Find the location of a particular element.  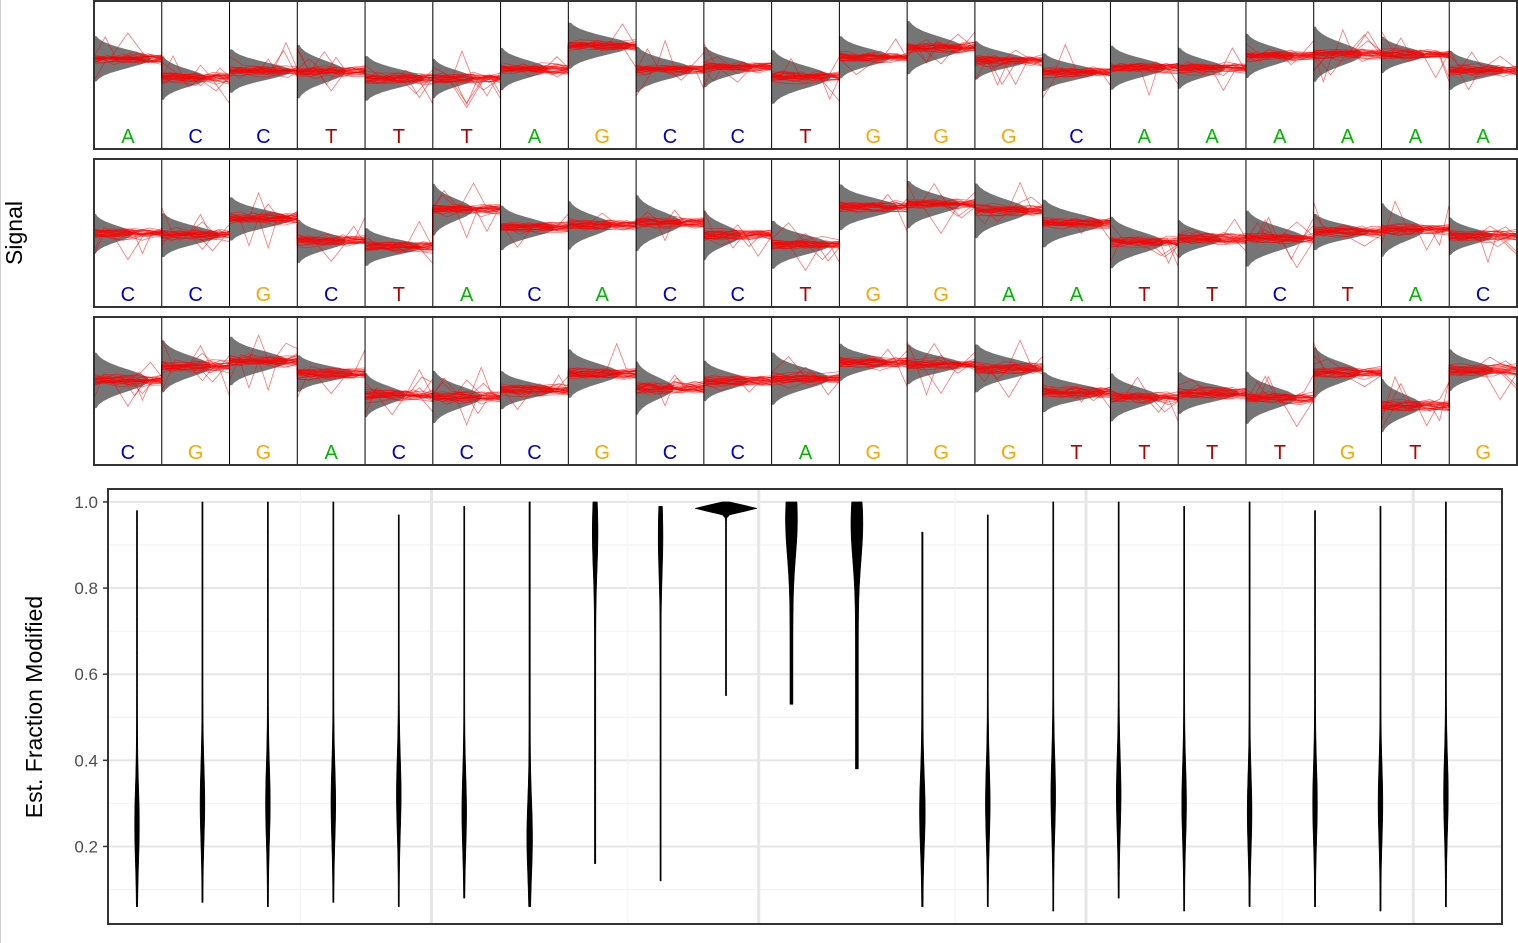

signal-panel-1: ACCTTTAGCCTGGGCAAAAAA is located at coordinates (805, 75).